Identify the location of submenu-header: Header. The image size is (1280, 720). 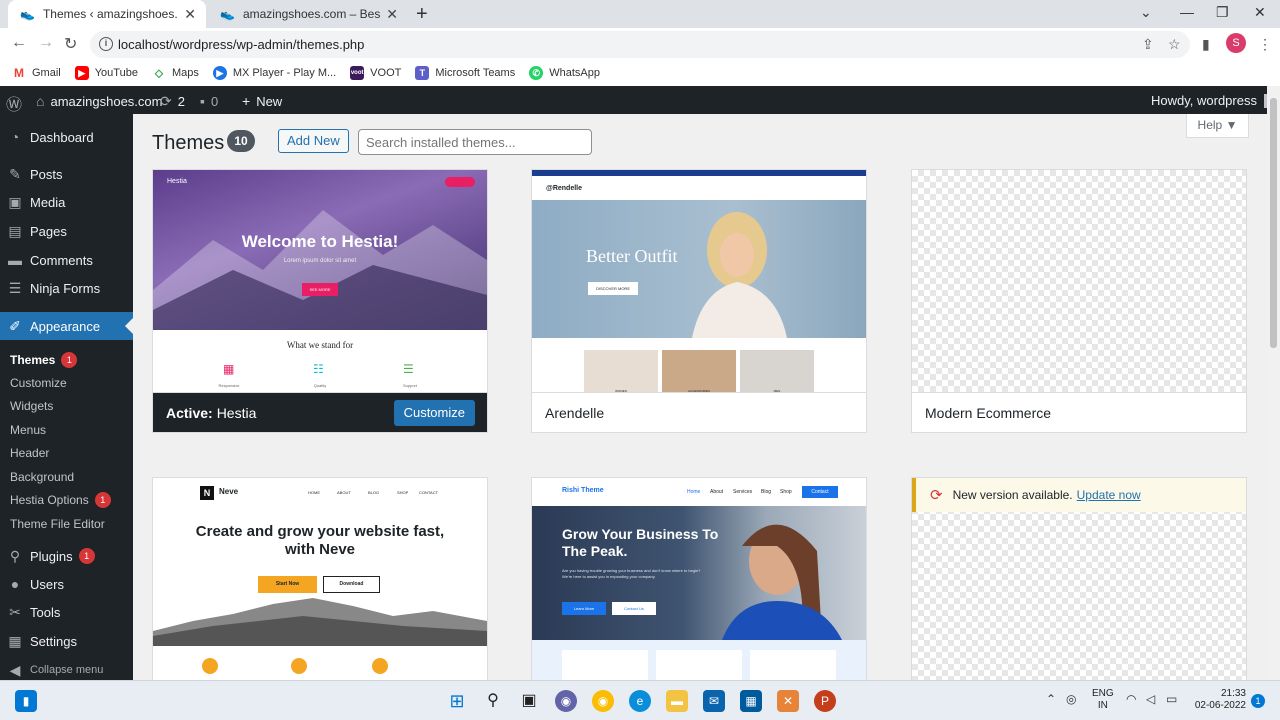
(29, 453).